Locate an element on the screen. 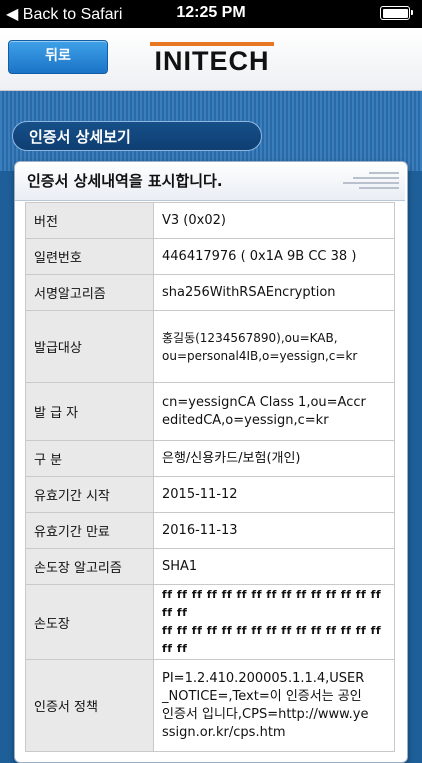  panel-title: 인증서 상세내역을 표시합니다. is located at coordinates (125, 181).